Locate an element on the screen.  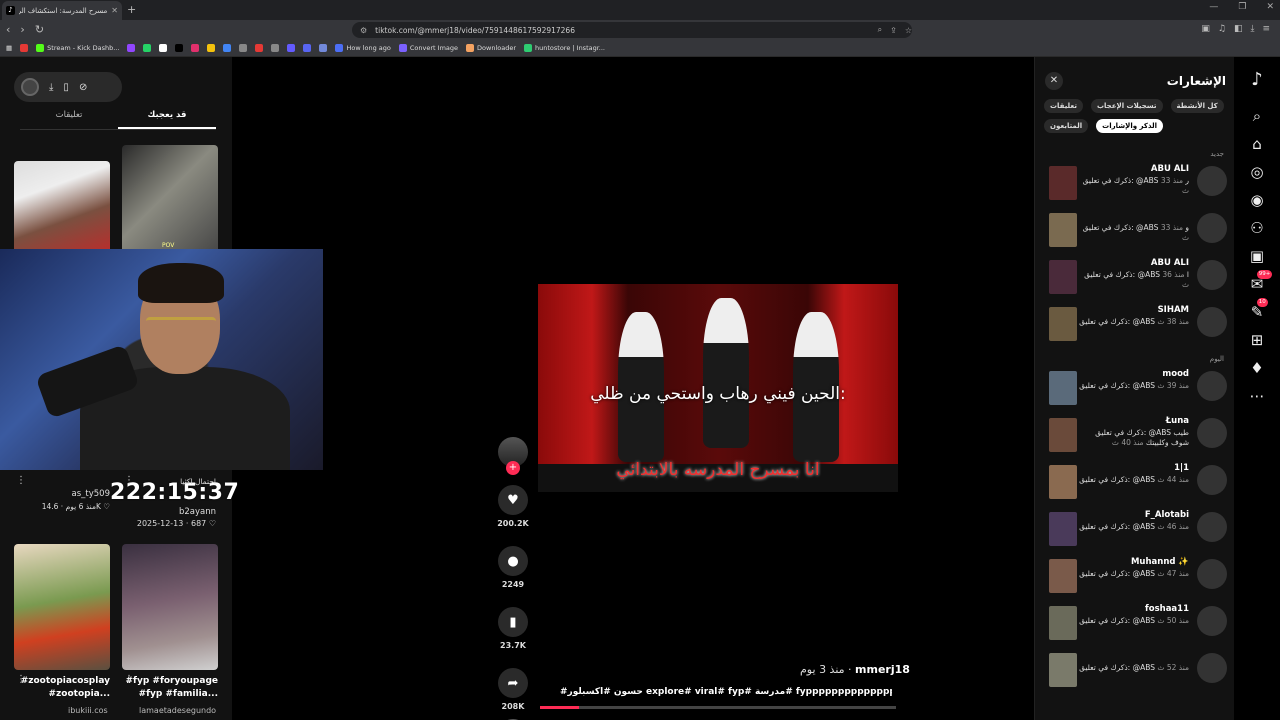
notification-item: 1|1 ذكرك في تعليق: @ABS منذ 44 ث is located at coordinates (1134, 483).